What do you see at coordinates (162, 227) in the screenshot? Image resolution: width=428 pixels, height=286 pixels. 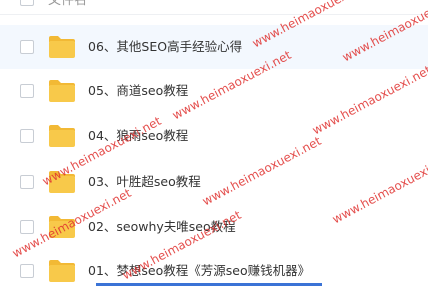 I see `file-name-link: 02、seowhy夫唯seo教程` at bounding box center [162, 227].